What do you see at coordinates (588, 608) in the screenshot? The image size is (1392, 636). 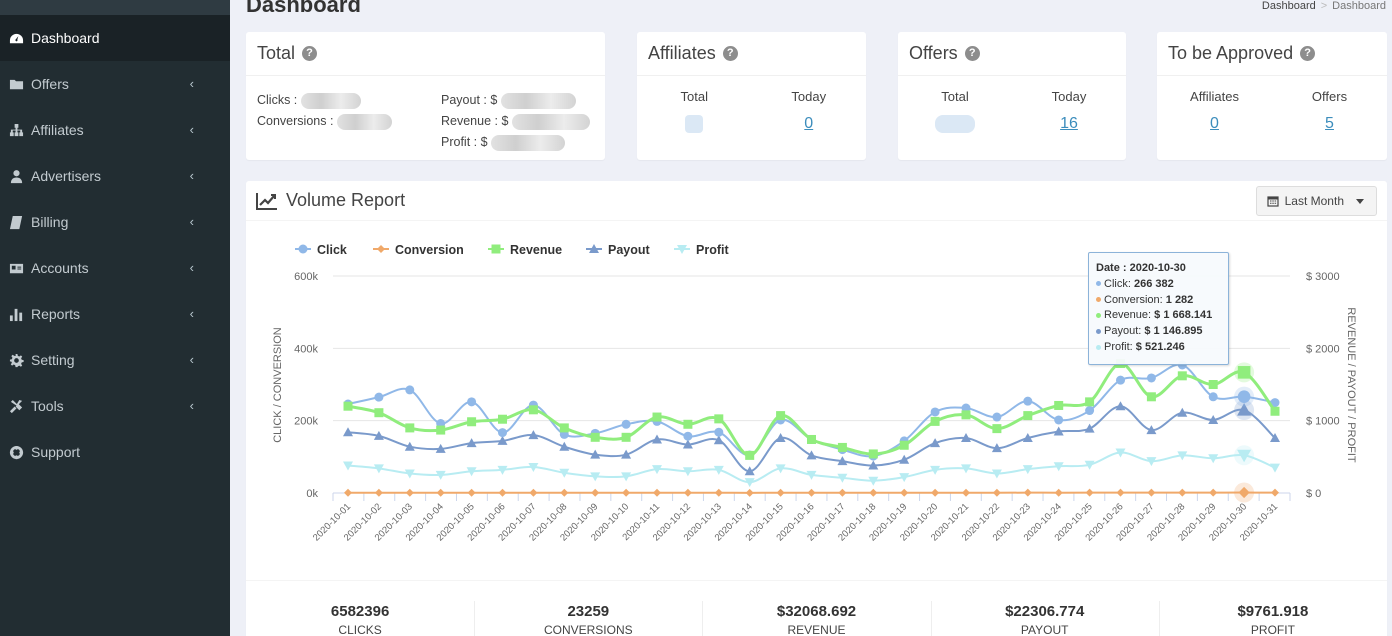 I see `summary-conversions: 23259 CONVERSIONS` at bounding box center [588, 608].